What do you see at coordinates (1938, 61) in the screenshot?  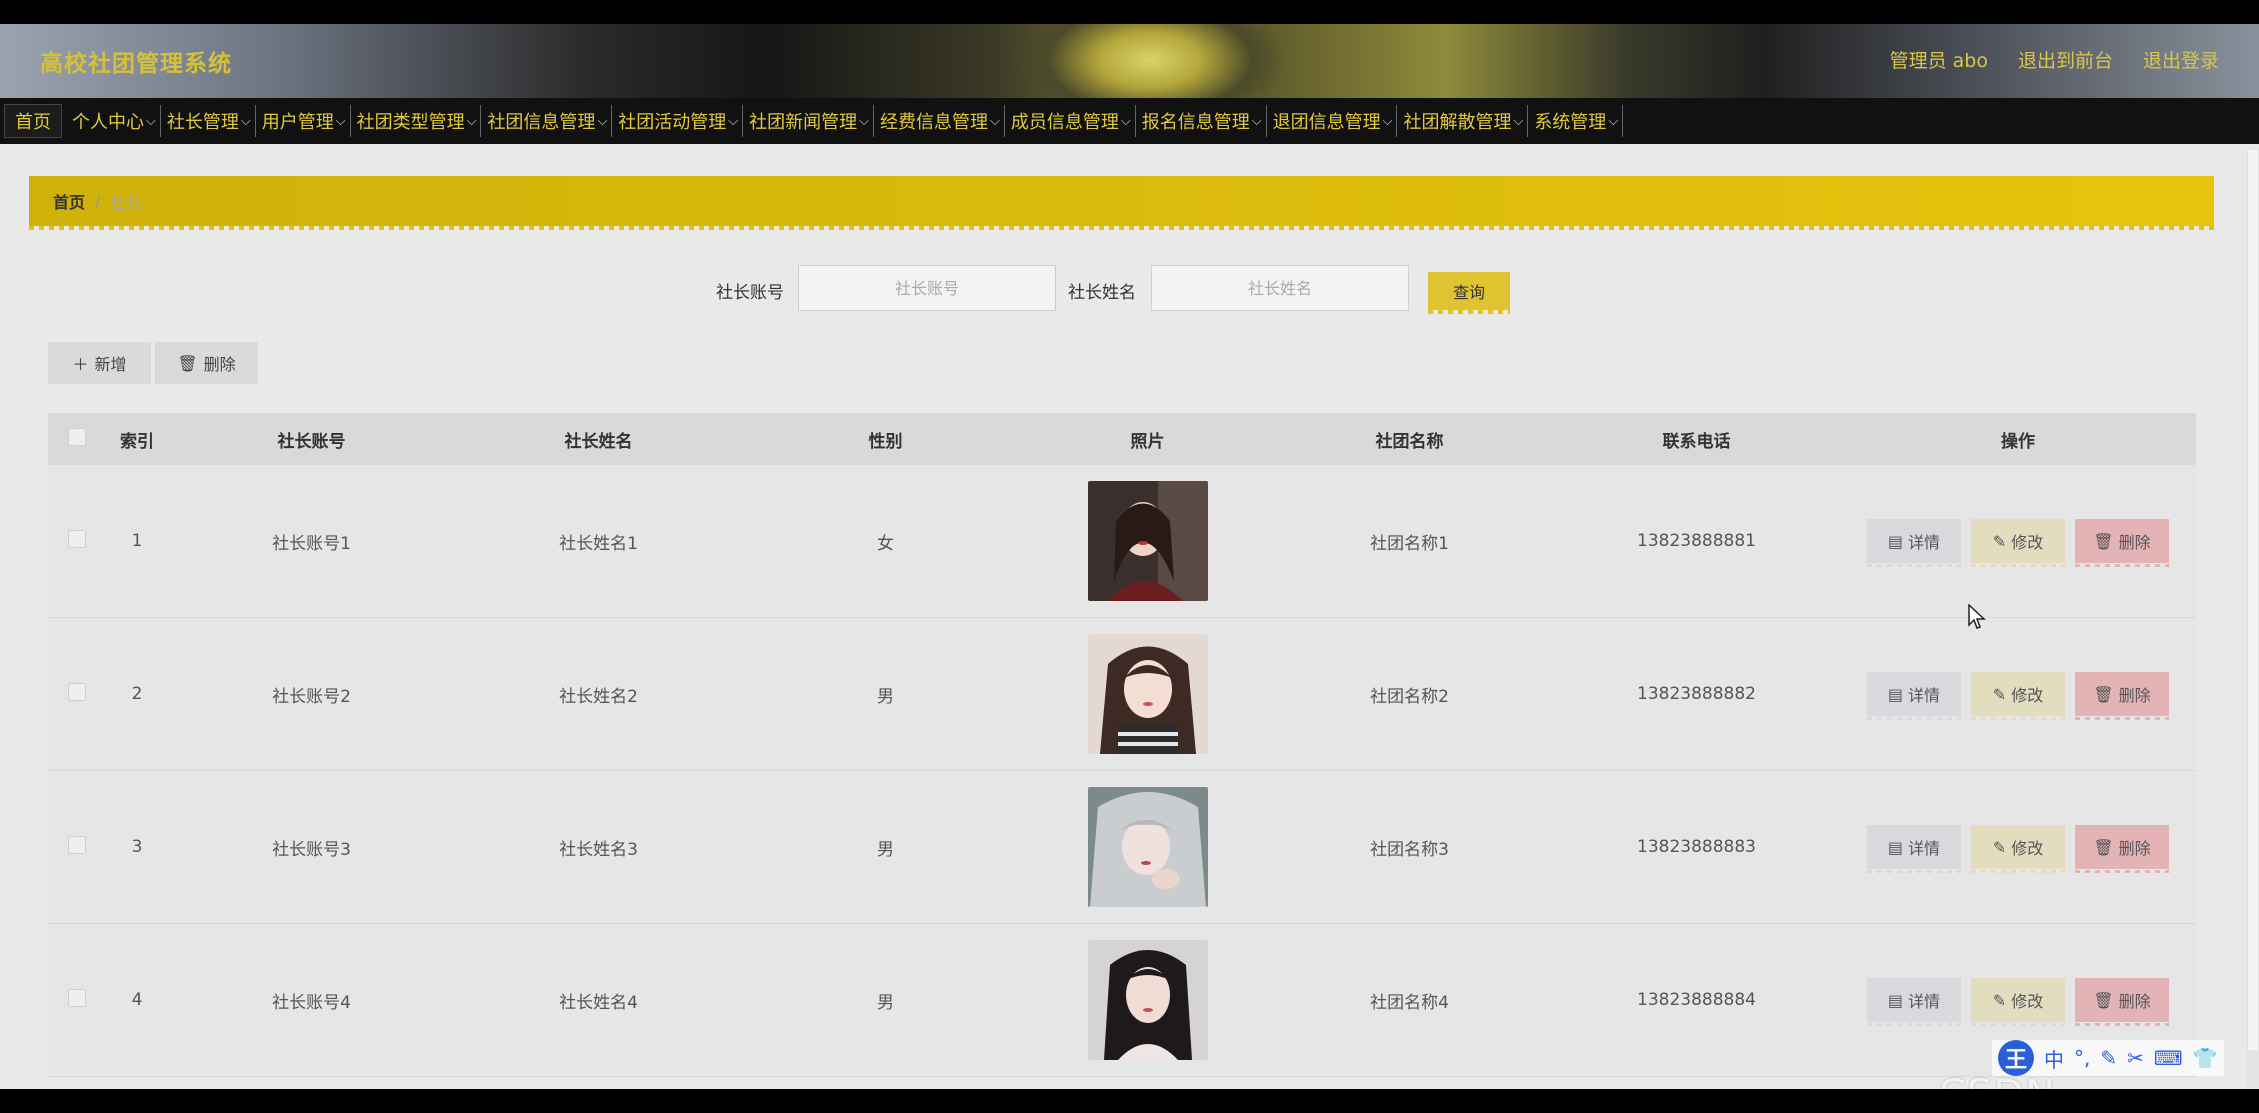 I see `admin-label: 管理员 abo` at bounding box center [1938, 61].